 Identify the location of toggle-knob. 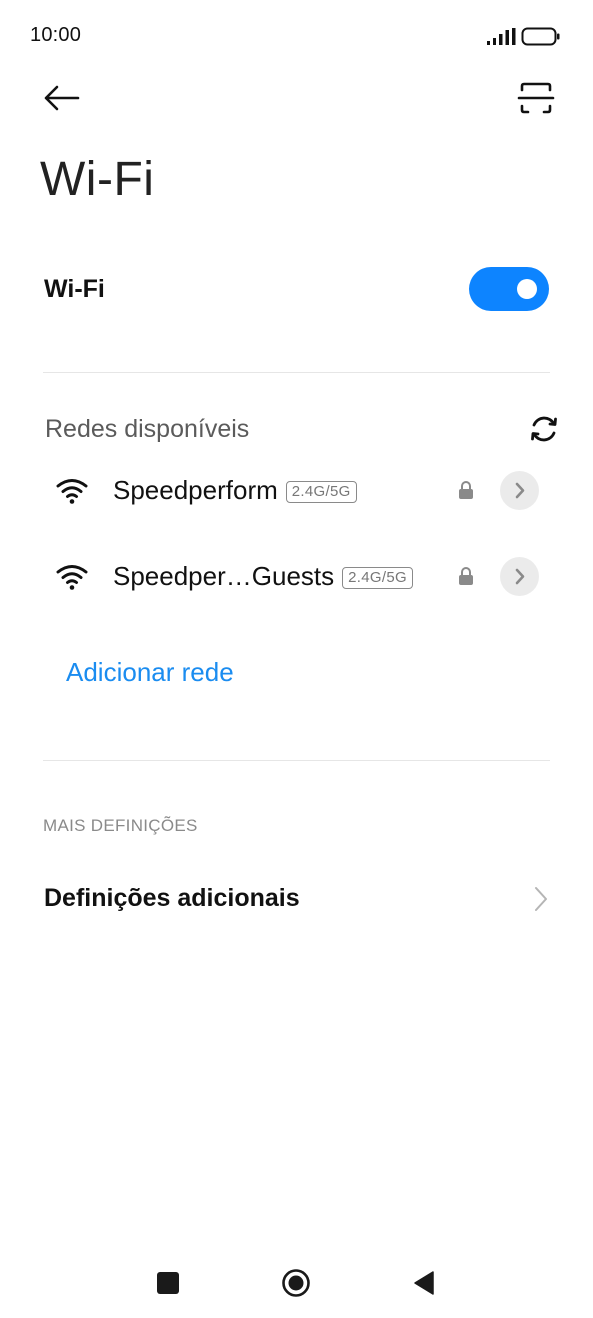
(527, 289).